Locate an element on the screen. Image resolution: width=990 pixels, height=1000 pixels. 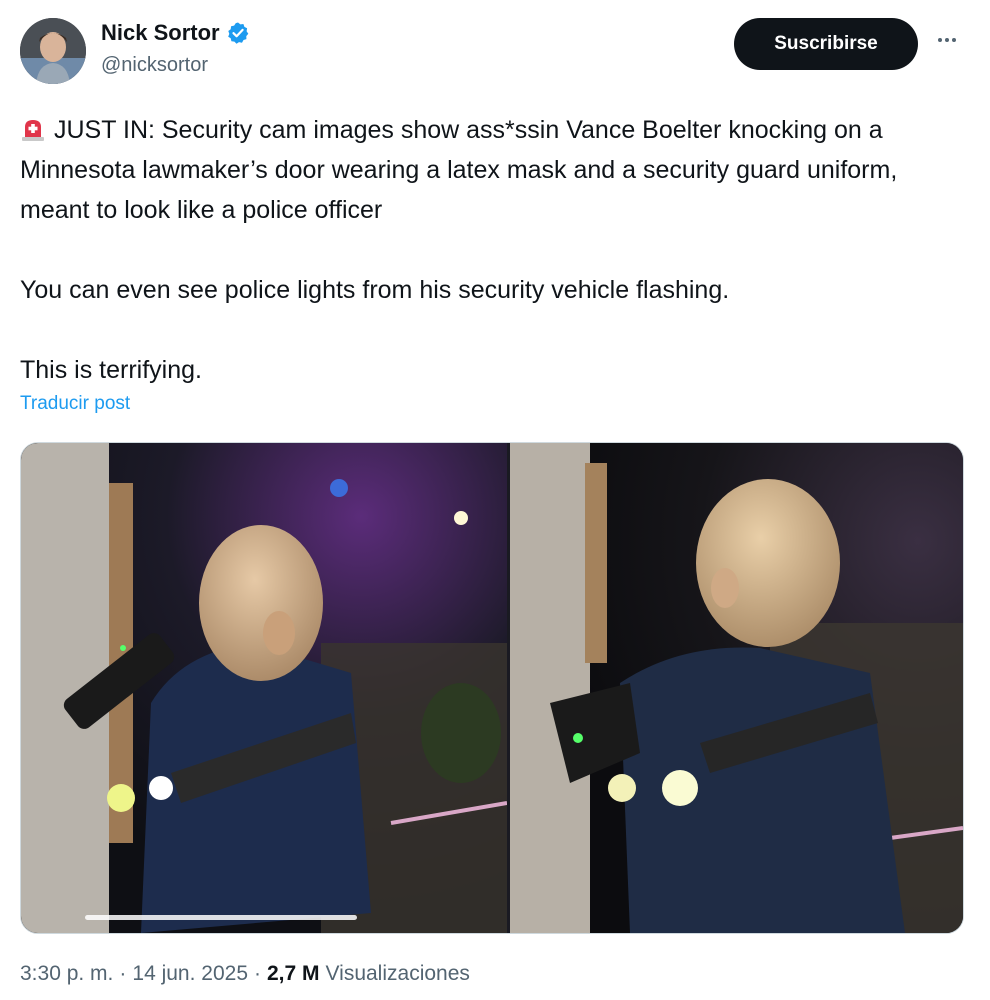
subscribe-button: Suscribirse is located at coordinates (826, 44).